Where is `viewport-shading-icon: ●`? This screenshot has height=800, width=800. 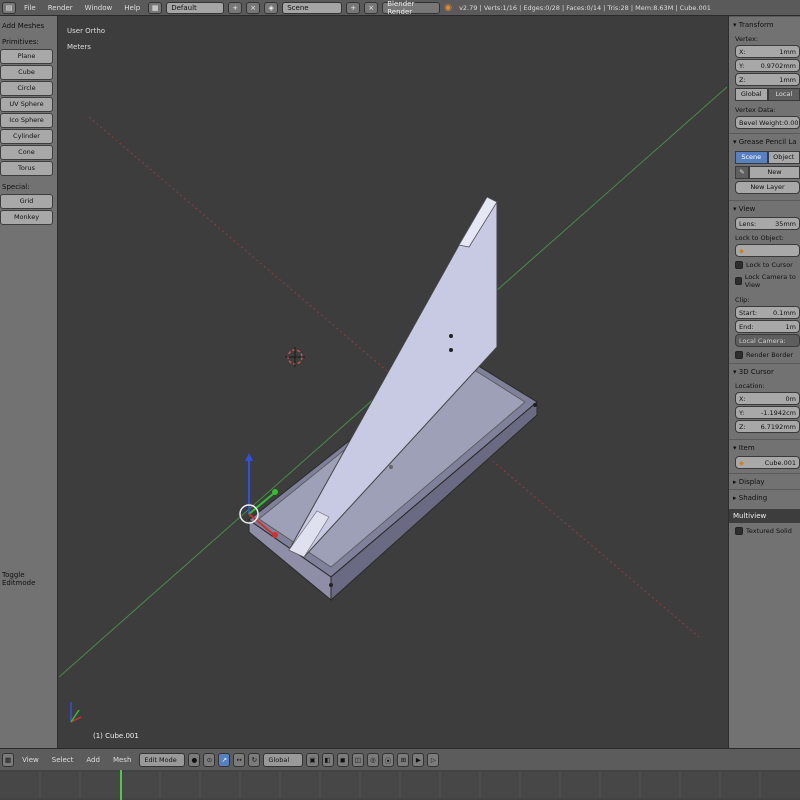 viewport-shading-icon: ● is located at coordinates (194, 759).